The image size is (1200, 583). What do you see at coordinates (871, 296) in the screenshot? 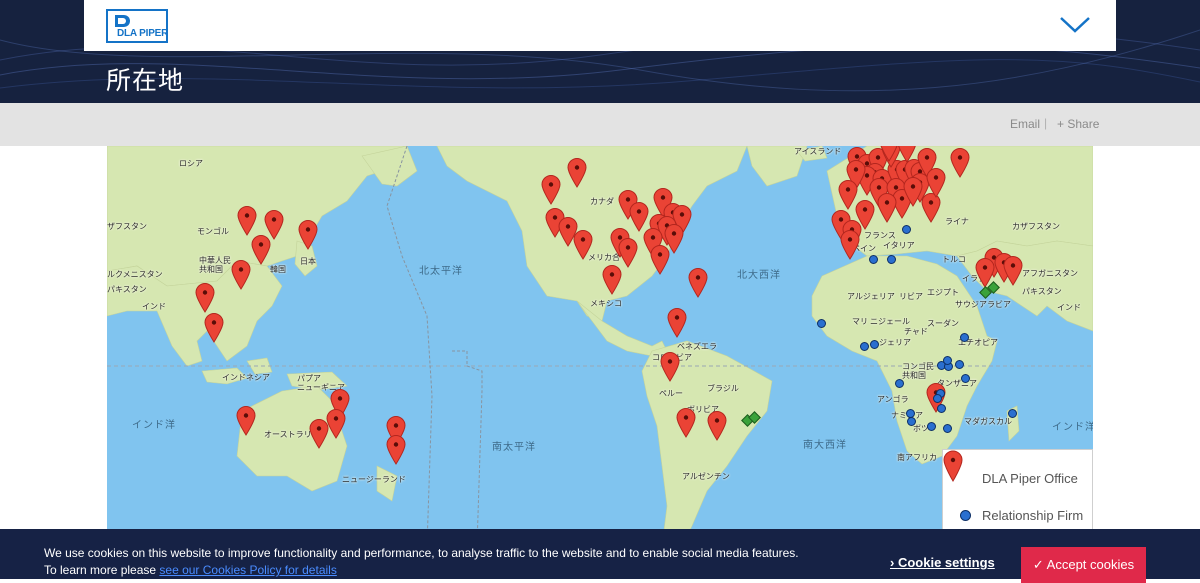
I see `label-algeria: アルジェリア` at bounding box center [871, 296].